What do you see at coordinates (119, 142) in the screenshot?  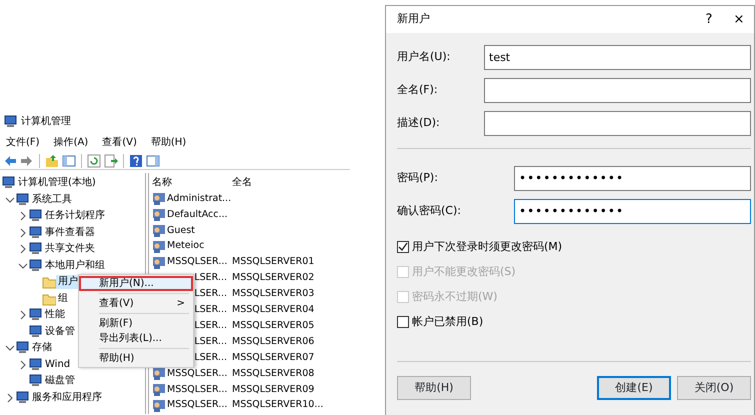 I see `menu-item: 查看(V)` at bounding box center [119, 142].